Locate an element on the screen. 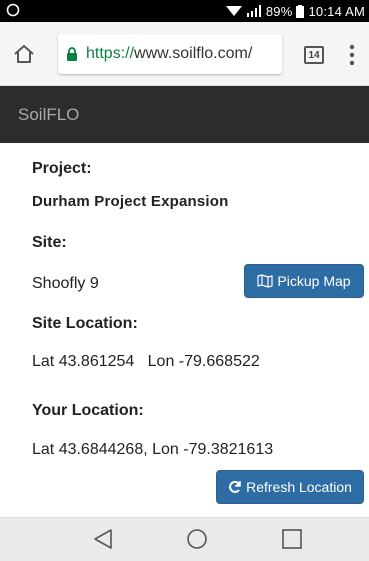 The height and width of the screenshot is (561, 369). system-nav-bar is located at coordinates (184, 539).